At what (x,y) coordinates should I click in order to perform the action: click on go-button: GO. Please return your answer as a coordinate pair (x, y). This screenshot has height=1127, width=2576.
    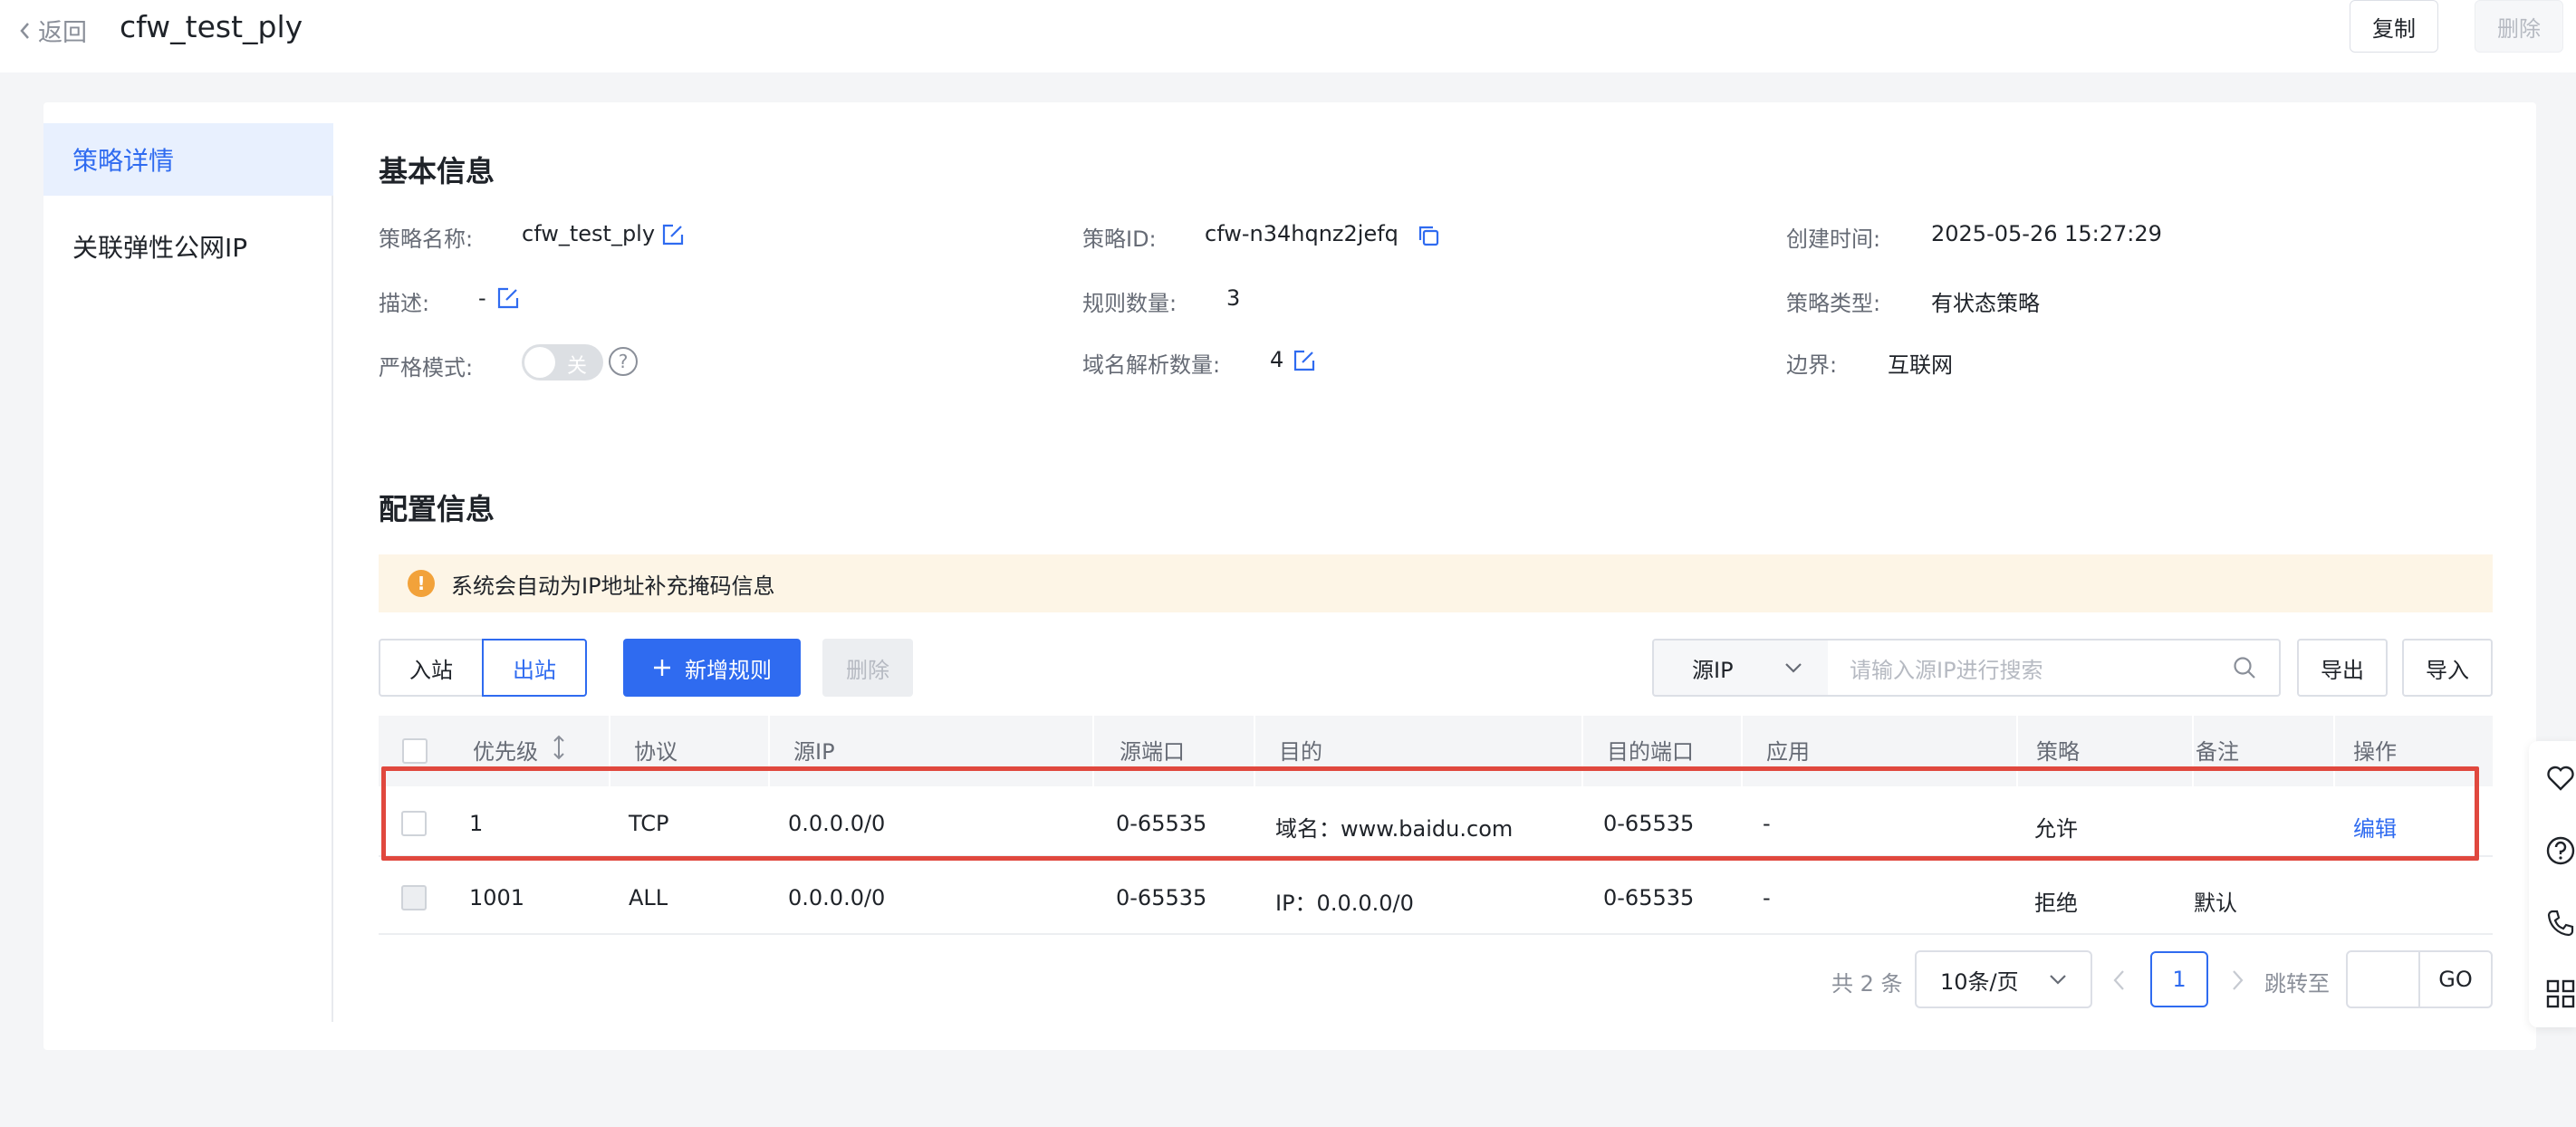
    Looking at the image, I should click on (2455, 979).